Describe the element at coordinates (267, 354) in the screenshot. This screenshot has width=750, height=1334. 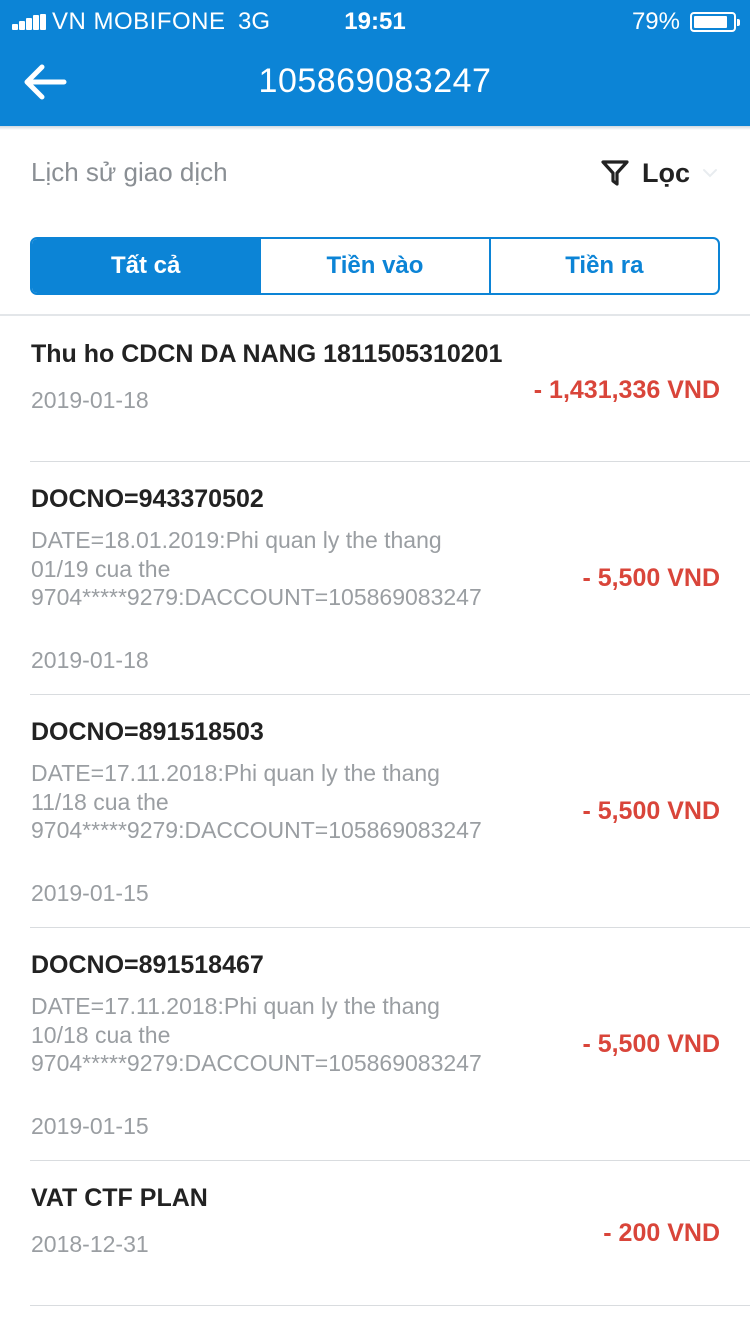
I see `transaction-title: Thu ho CDCN DA NANG 1811505310201` at that location.